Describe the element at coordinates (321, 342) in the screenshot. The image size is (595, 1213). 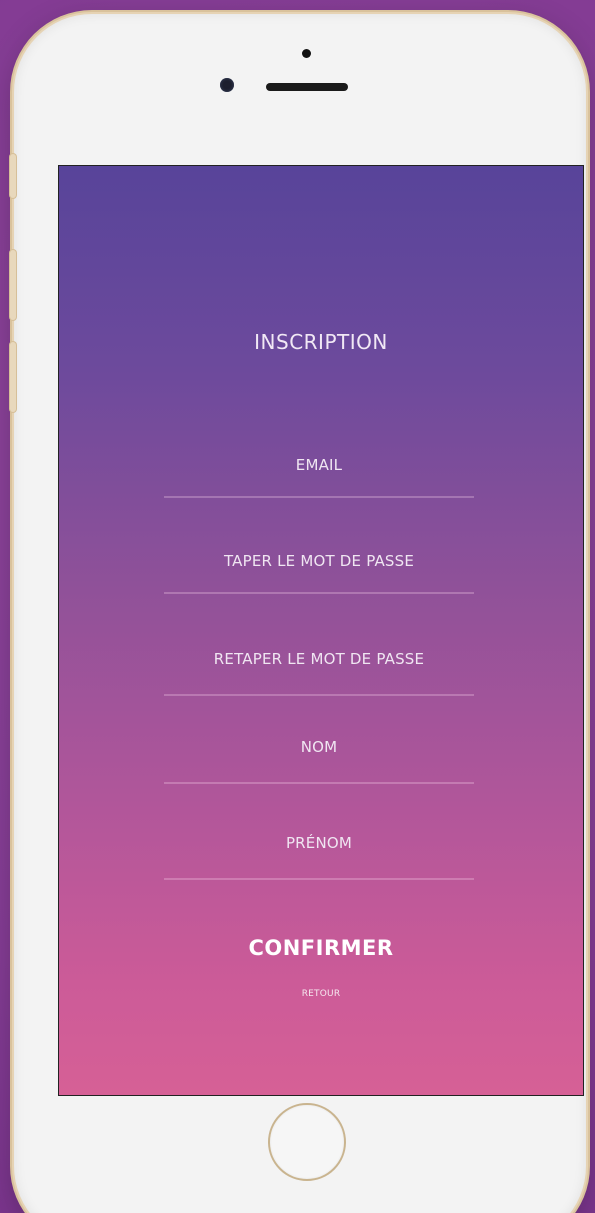
I see `page-title: INSCRIPTION` at that location.